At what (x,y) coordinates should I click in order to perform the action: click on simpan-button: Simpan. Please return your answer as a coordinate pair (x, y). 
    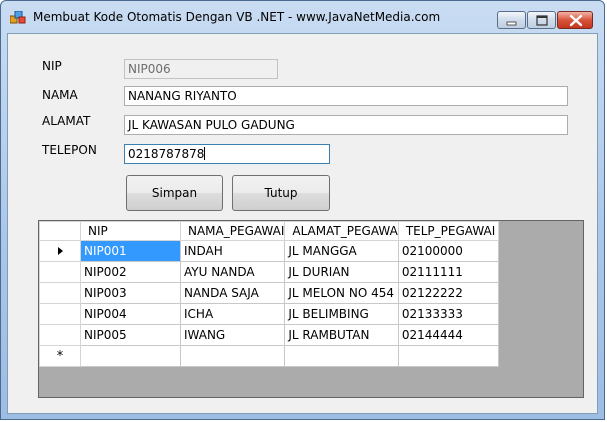
    Looking at the image, I should click on (174, 193).